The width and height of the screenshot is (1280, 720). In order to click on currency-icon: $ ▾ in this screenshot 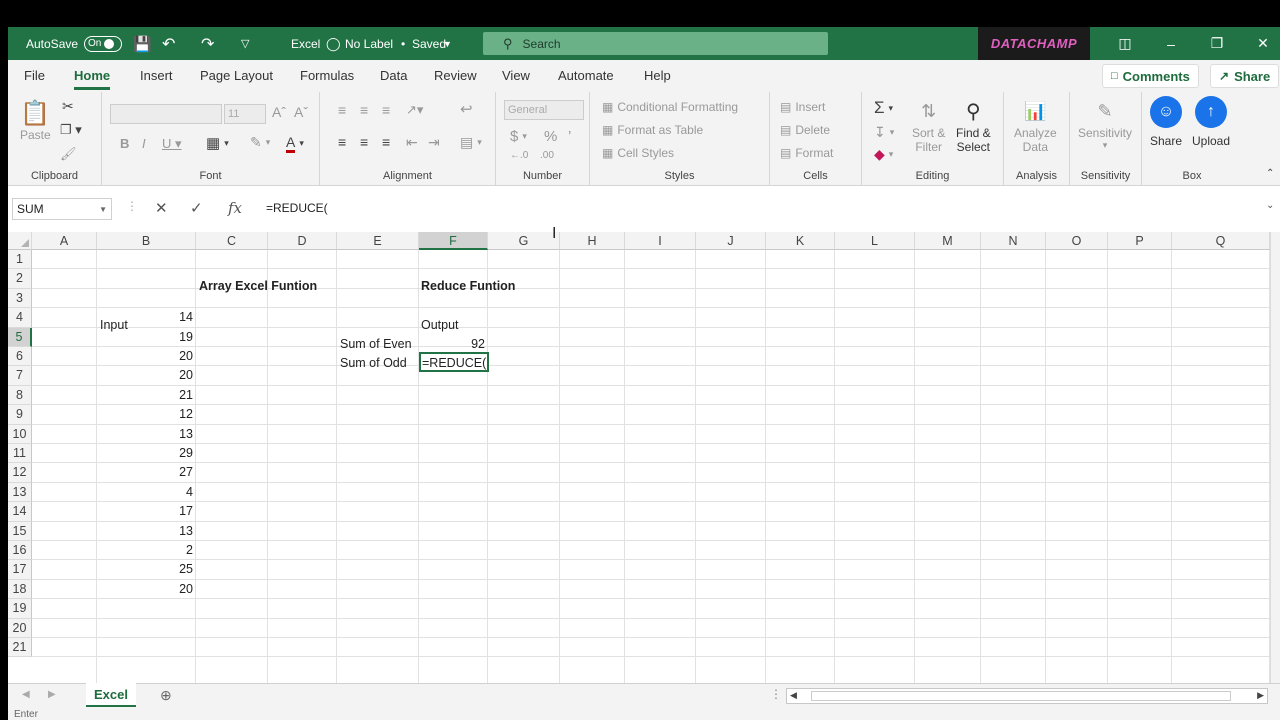, I will do `click(518, 136)`.